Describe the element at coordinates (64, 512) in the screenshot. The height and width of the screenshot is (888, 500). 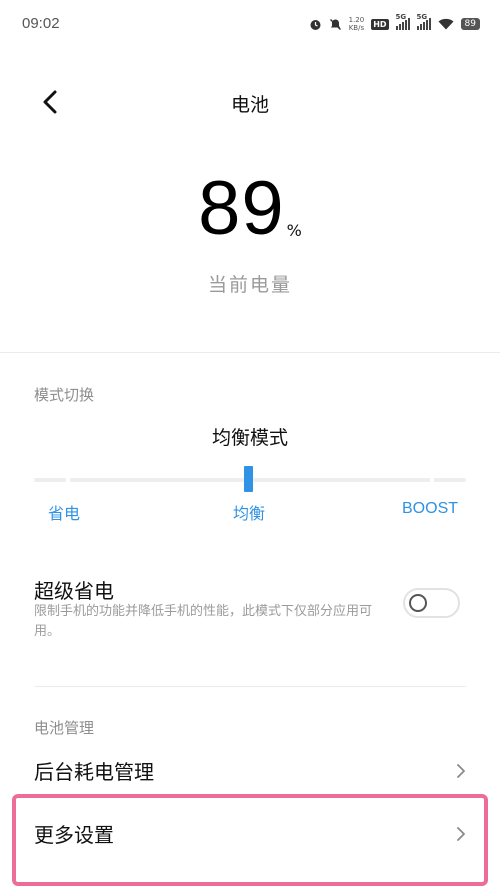
I see `mode-option-saver: 省电` at that location.